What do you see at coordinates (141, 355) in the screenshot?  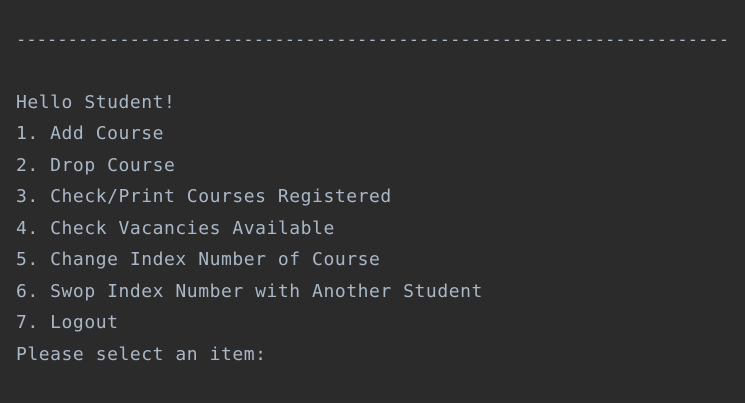 I see `input-prompt: Please select an item:` at bounding box center [141, 355].